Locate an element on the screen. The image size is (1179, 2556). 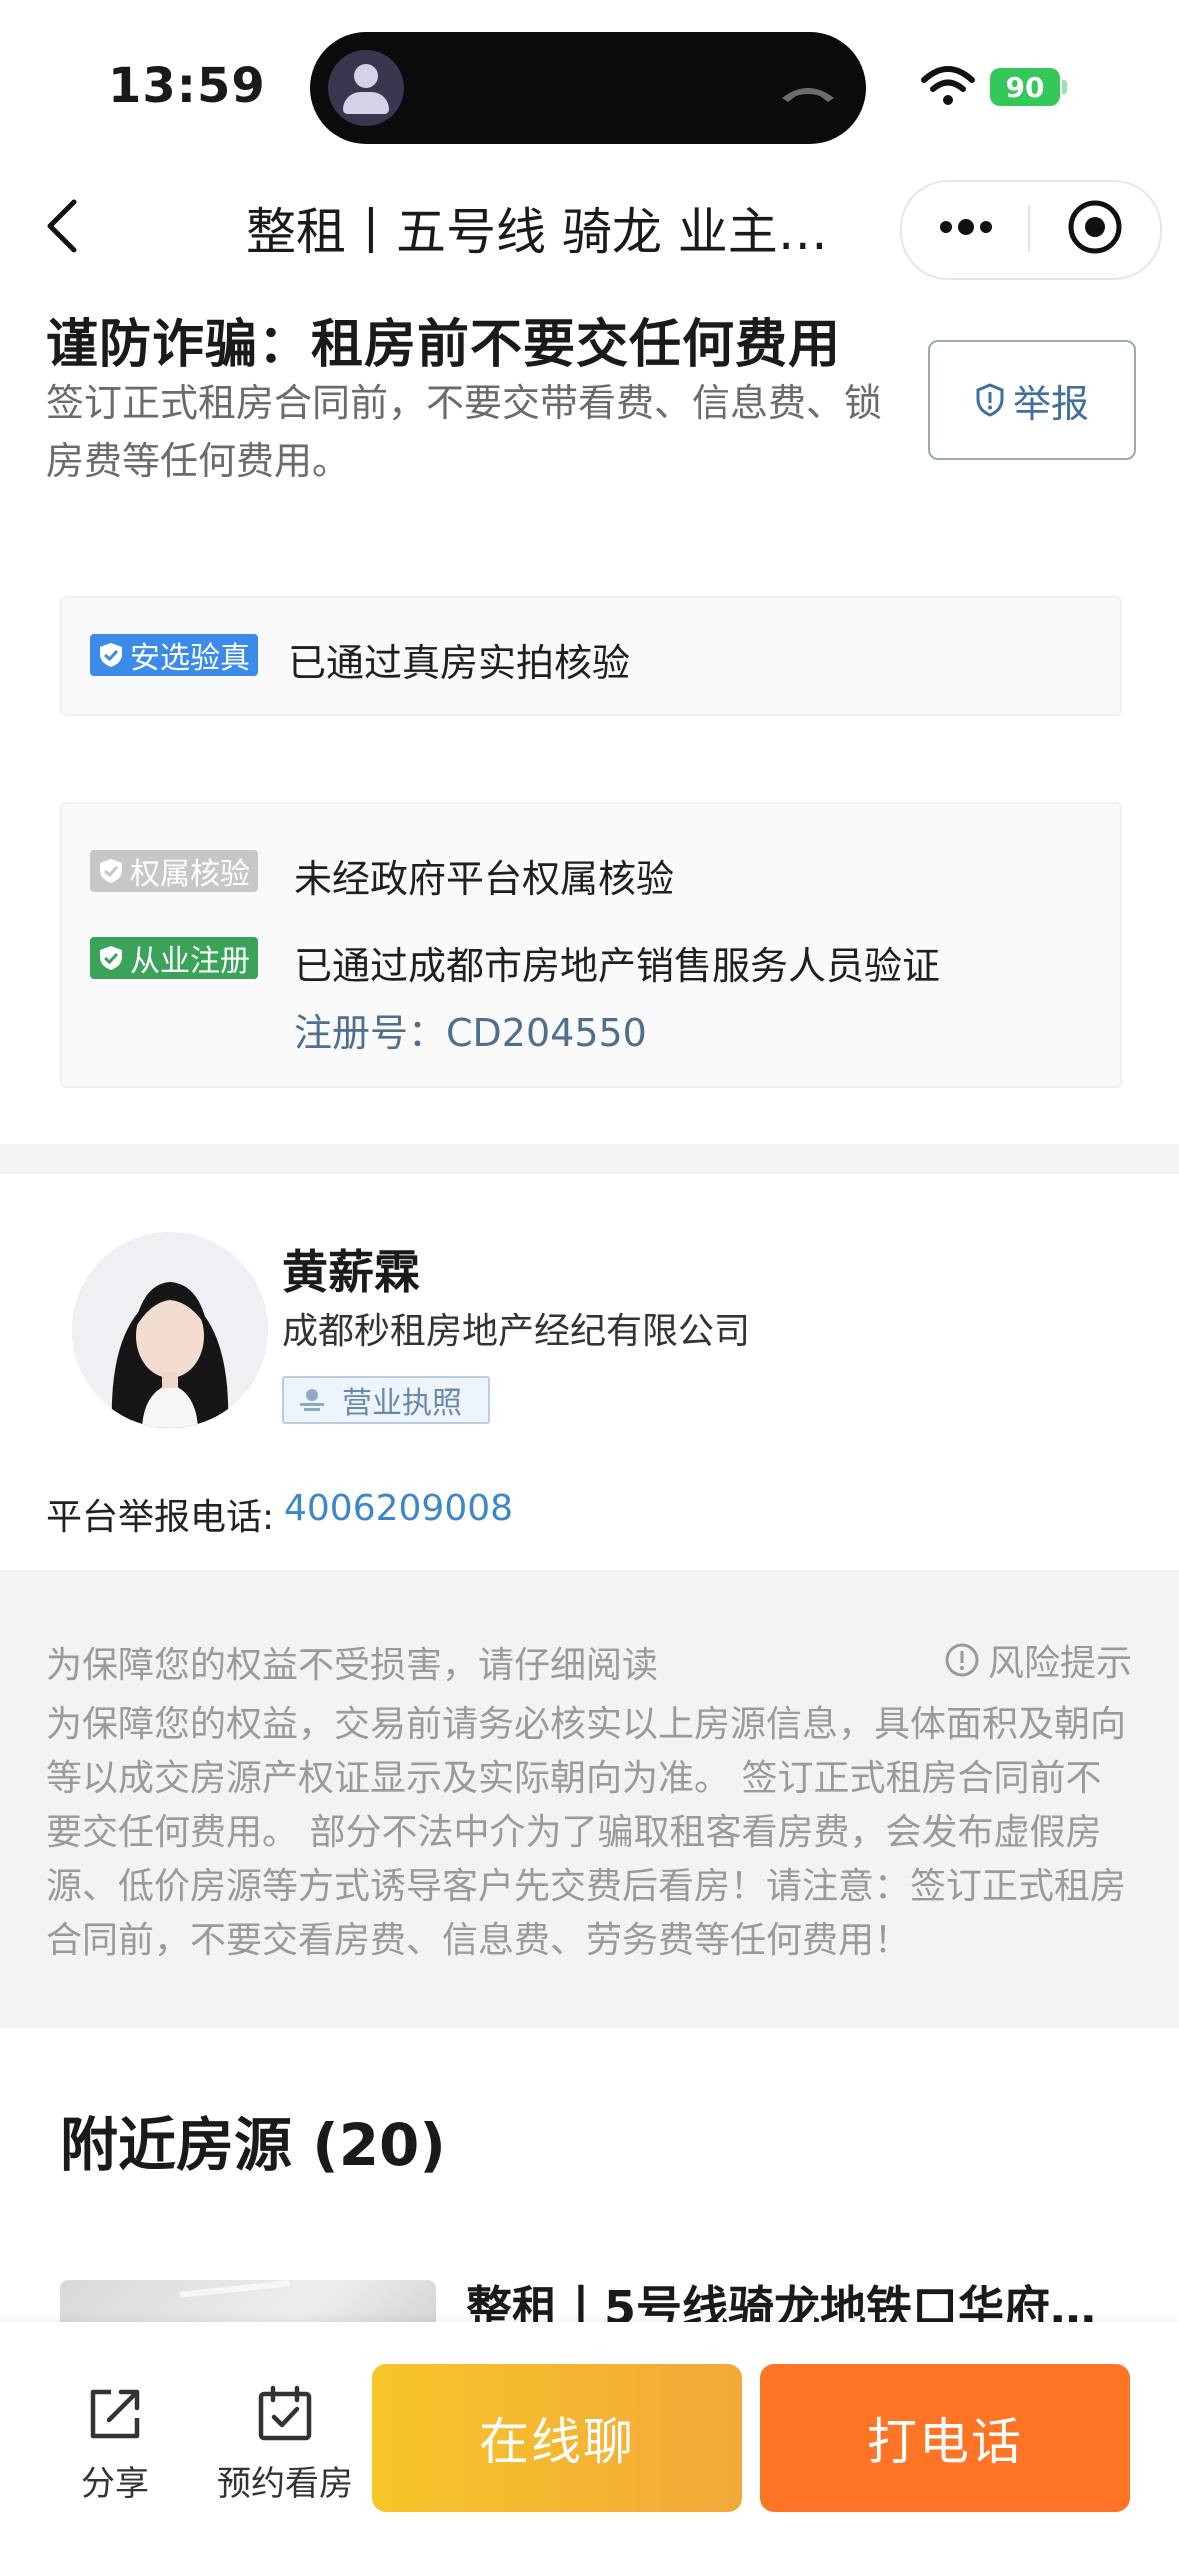
page-title: 整租丨五号线 骑龙 业主直租 is located at coordinates (546, 232).